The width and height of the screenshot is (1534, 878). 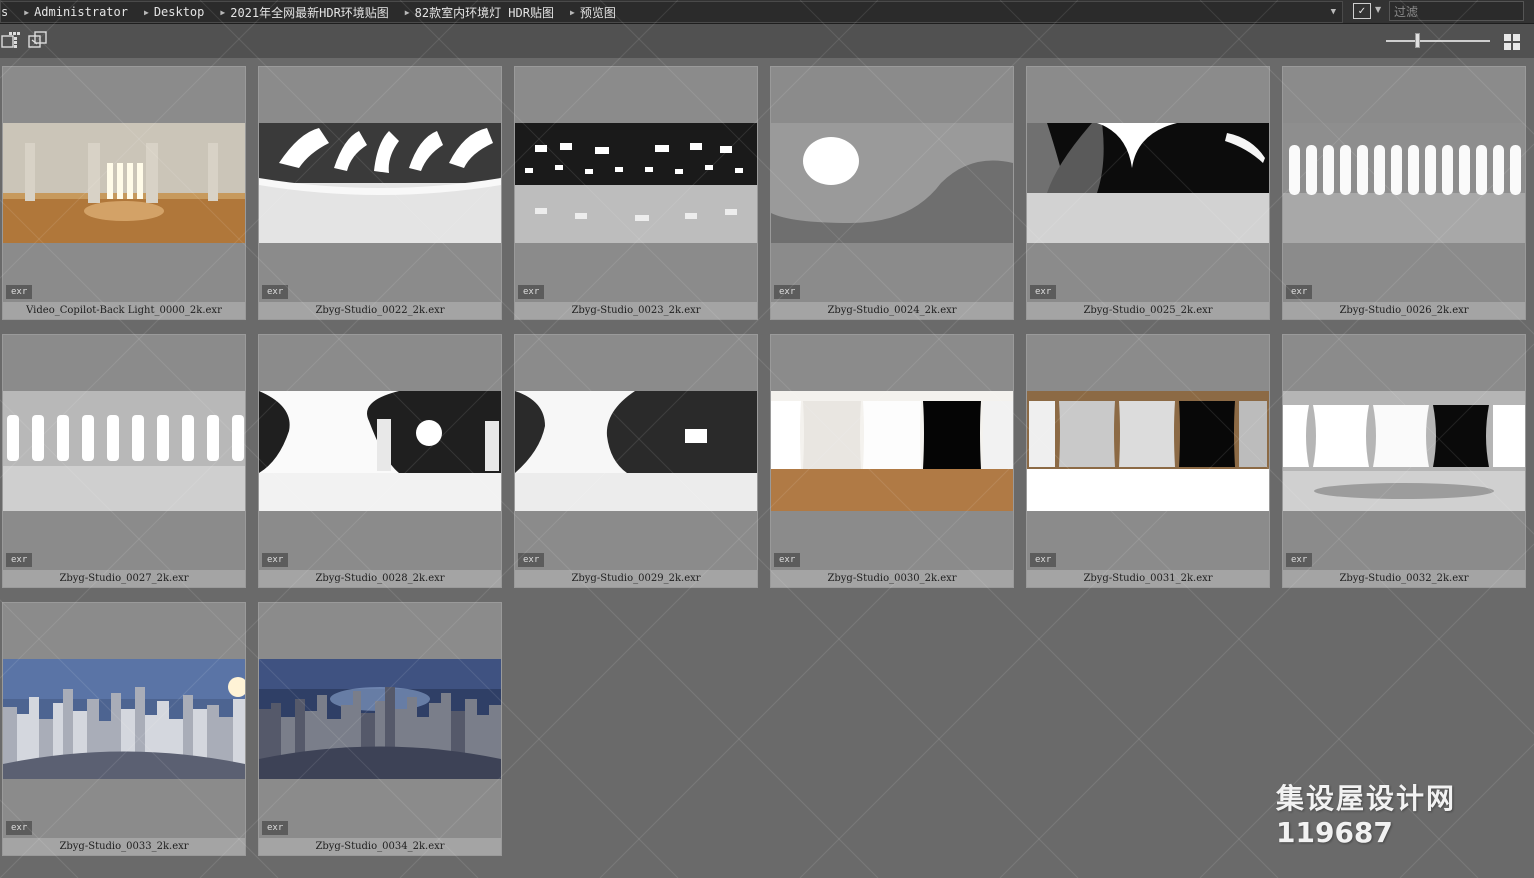 I want to click on file-tile: exr Zbyg-Studio_0022_2k.exr, so click(x=380, y=193).